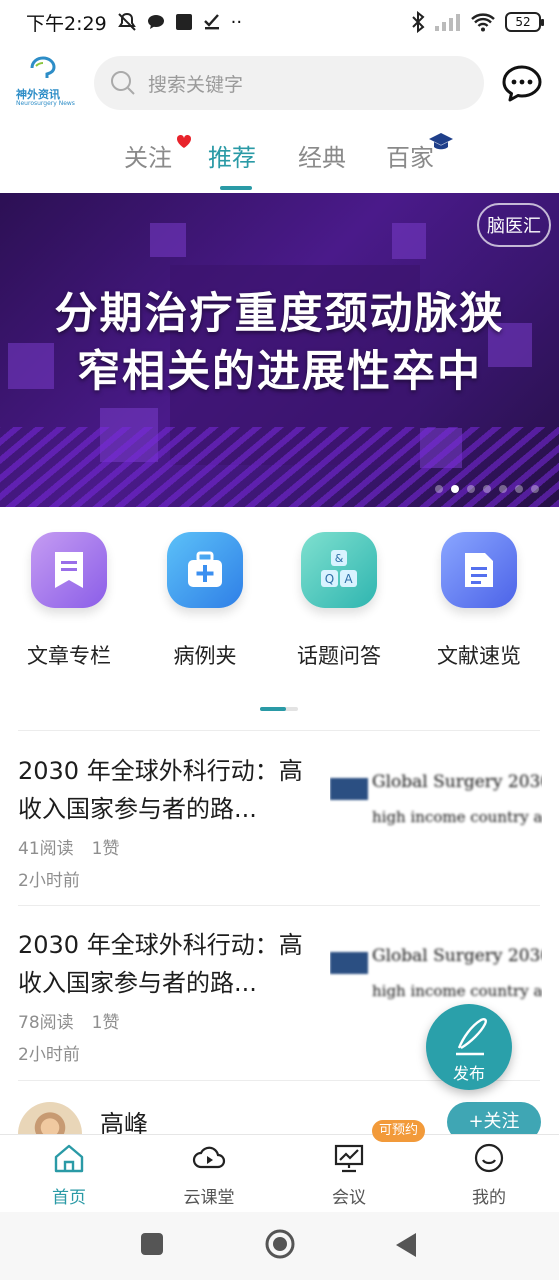 The width and height of the screenshot is (559, 1280). Describe the element at coordinates (45, 103) in the screenshot. I see `logo-subtitle: Neurosurgery News` at that location.